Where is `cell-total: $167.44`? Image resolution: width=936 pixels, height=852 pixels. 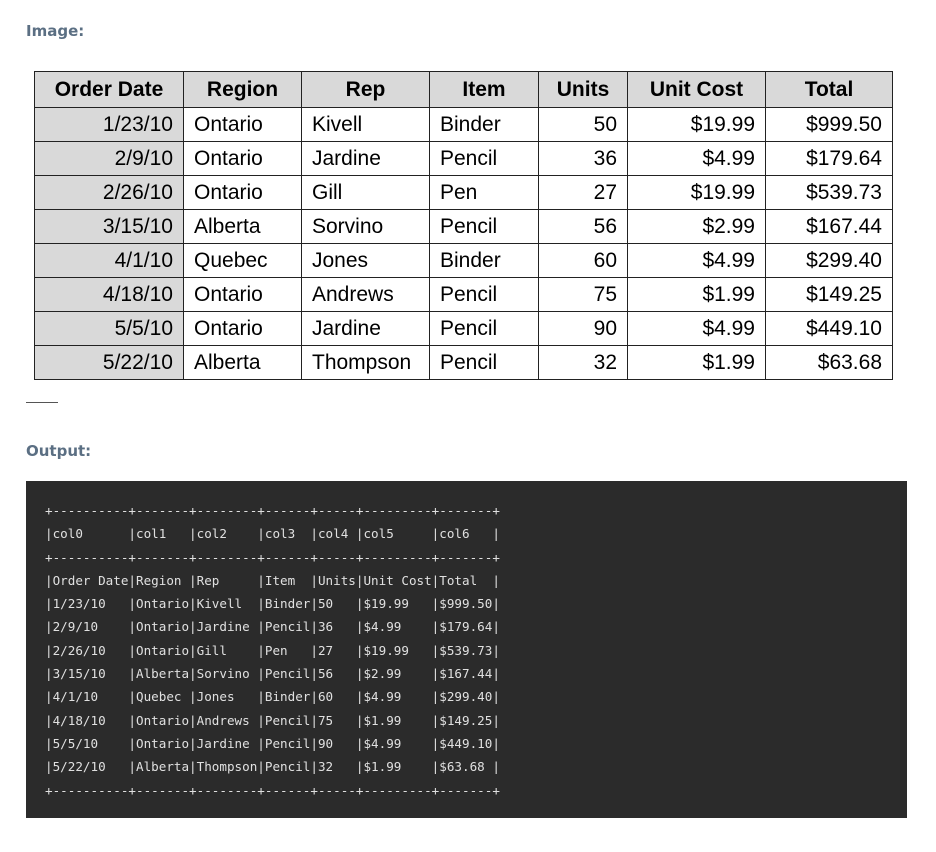 cell-total: $167.44 is located at coordinates (829, 226).